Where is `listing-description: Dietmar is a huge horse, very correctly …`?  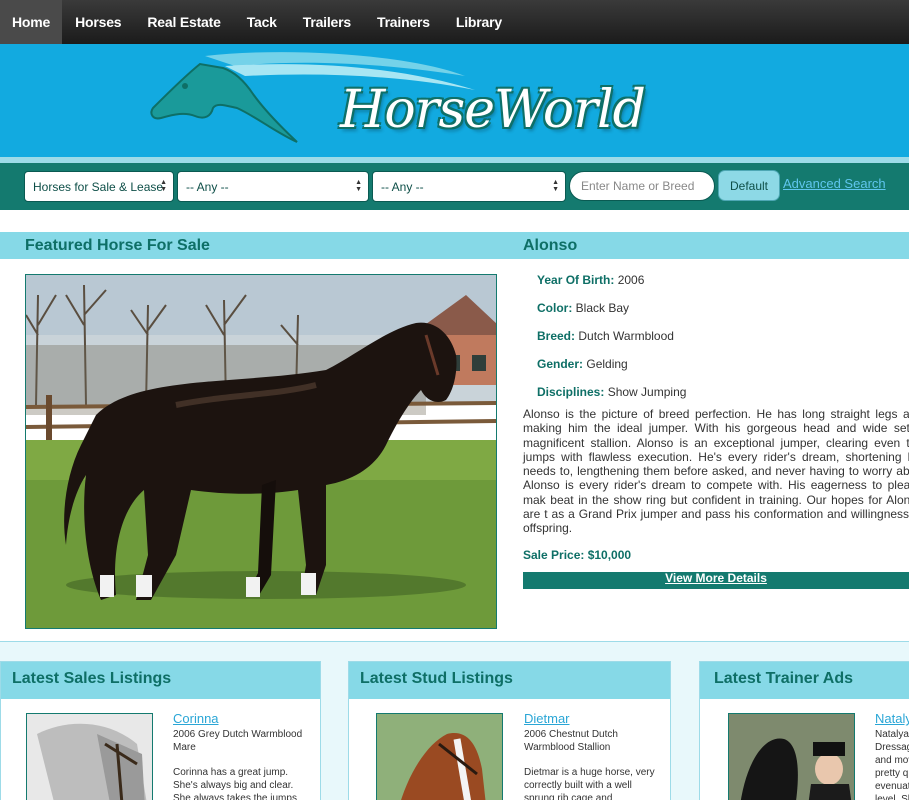 listing-description: Dietmar is a huge horse, very correctly … is located at coordinates (589, 783).